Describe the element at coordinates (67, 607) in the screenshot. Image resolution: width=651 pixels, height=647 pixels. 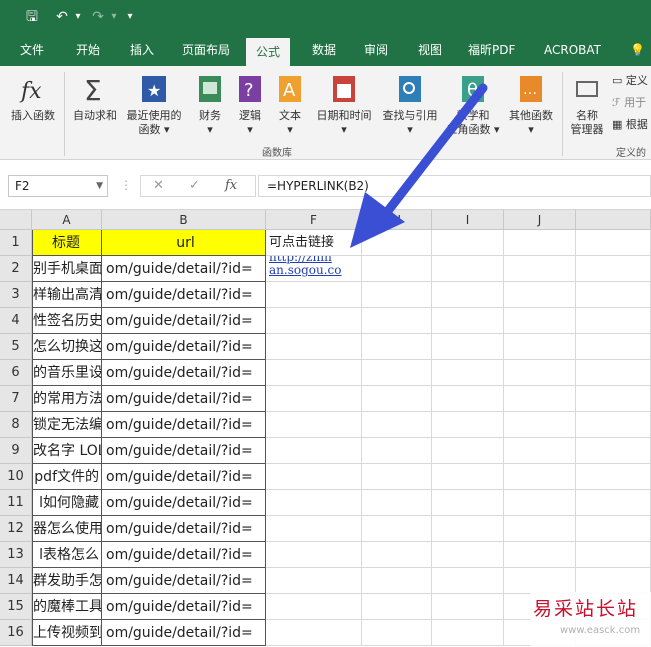
I see `cell-a: 的魔棒工具` at that location.